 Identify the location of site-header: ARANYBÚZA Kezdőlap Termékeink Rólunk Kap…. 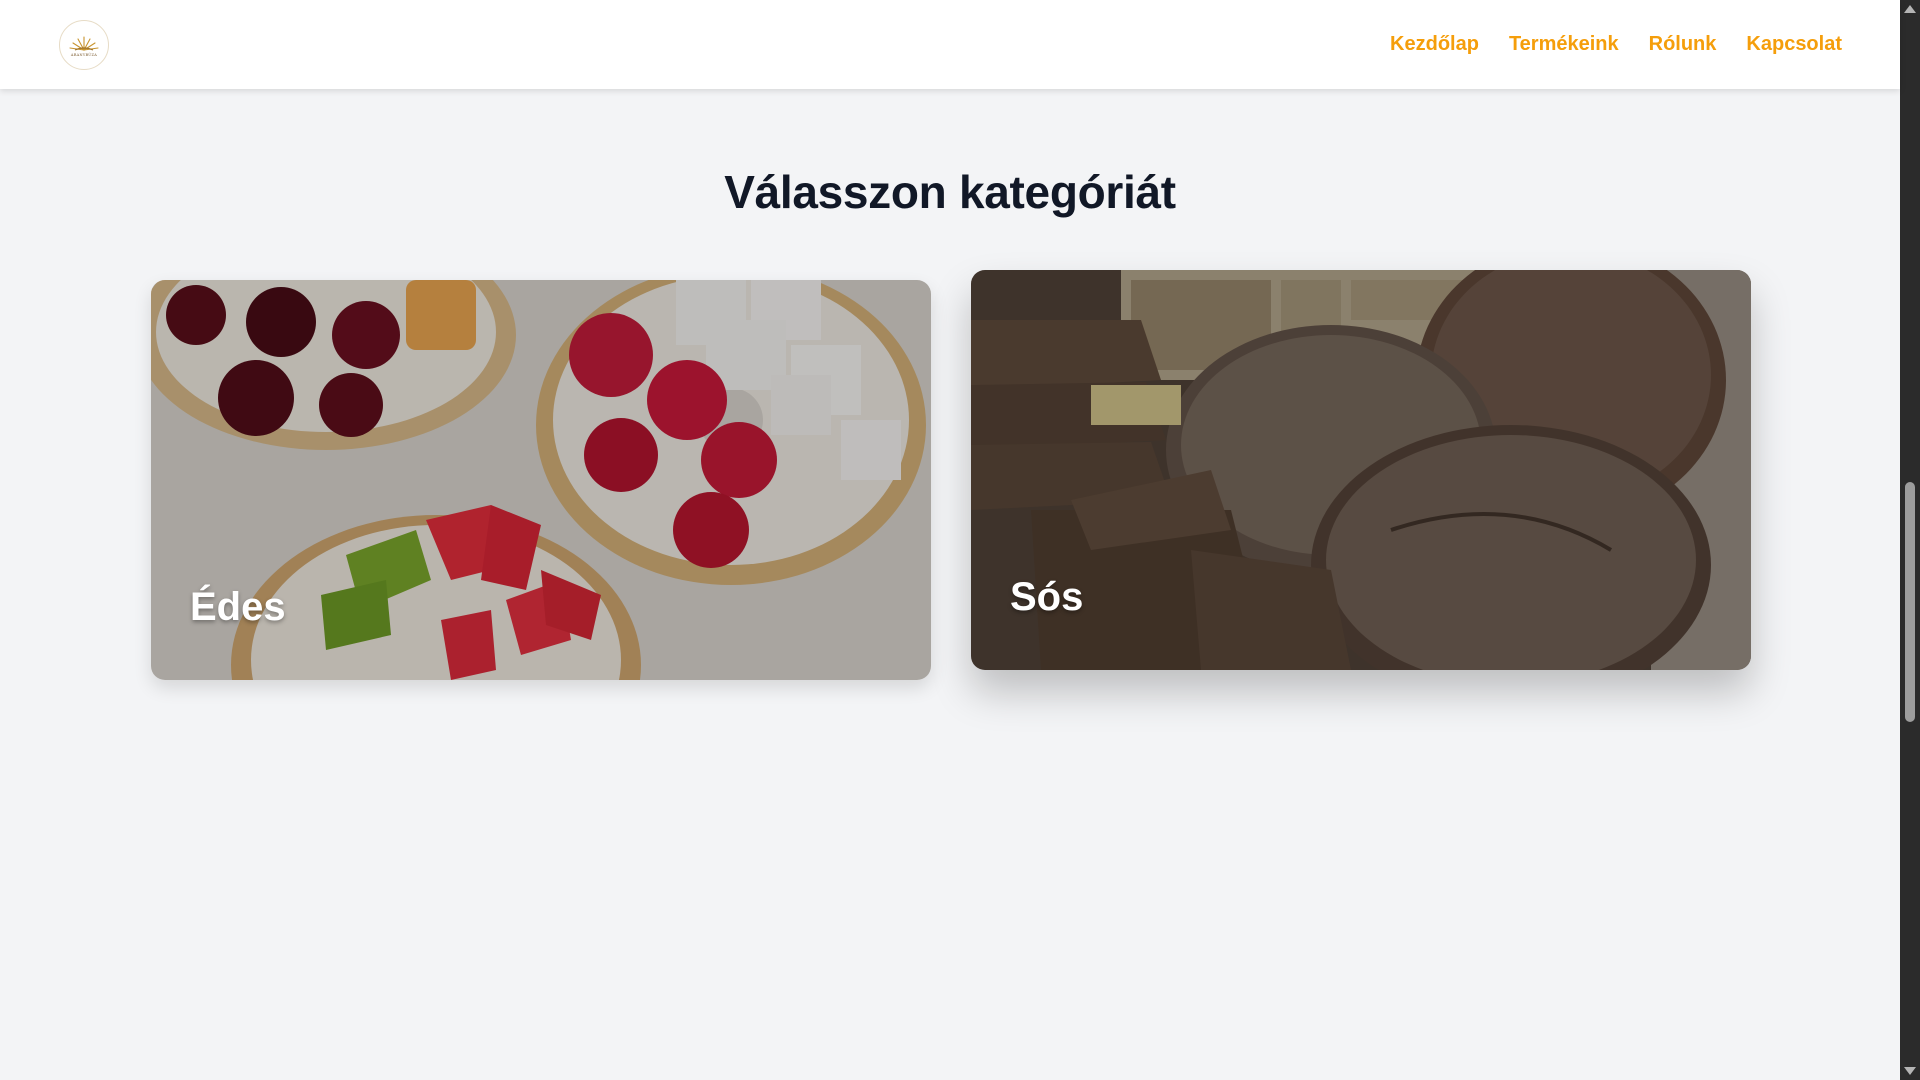
(950, 44).